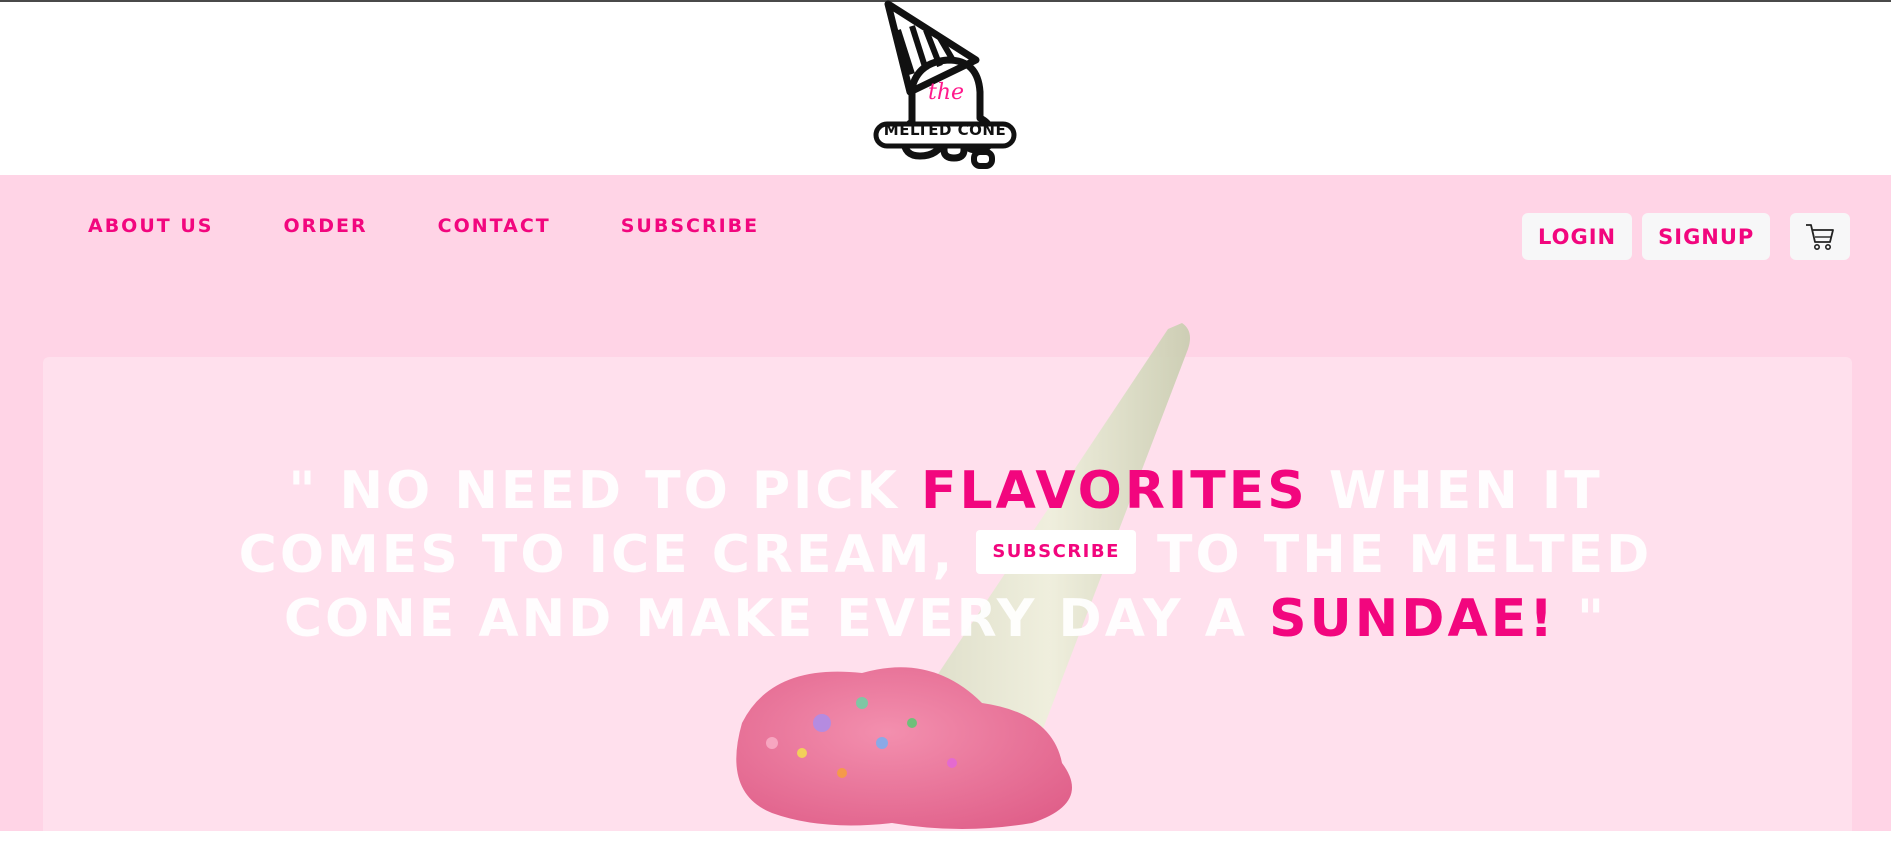 This screenshot has height=857, width=1891. What do you see at coordinates (1577, 236) in the screenshot?
I see `login-button: LOGIN` at bounding box center [1577, 236].